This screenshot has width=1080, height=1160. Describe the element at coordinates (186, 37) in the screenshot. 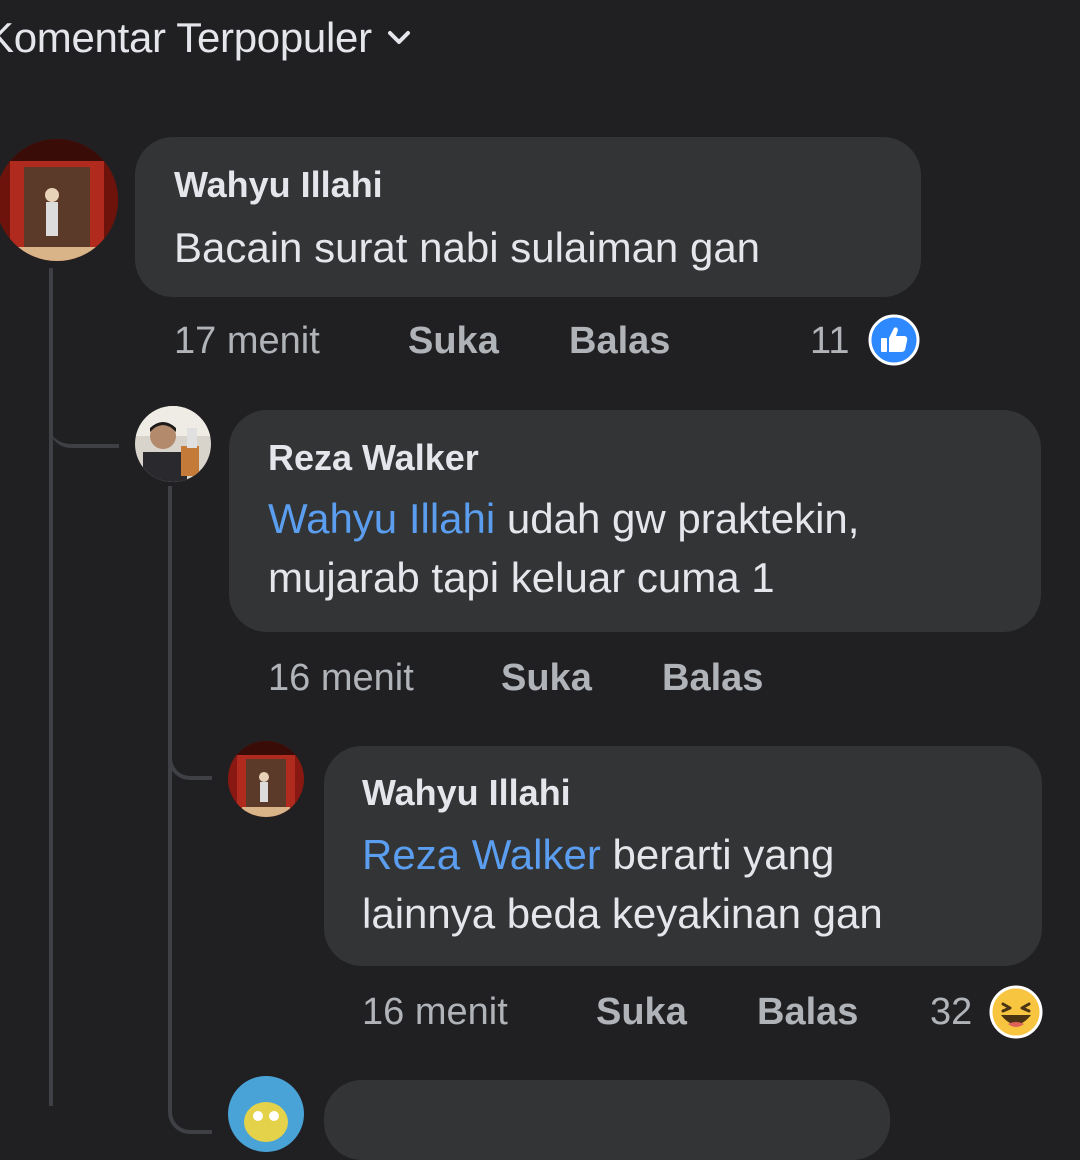

I see `sort-label: Komentar Terpopuler` at that location.